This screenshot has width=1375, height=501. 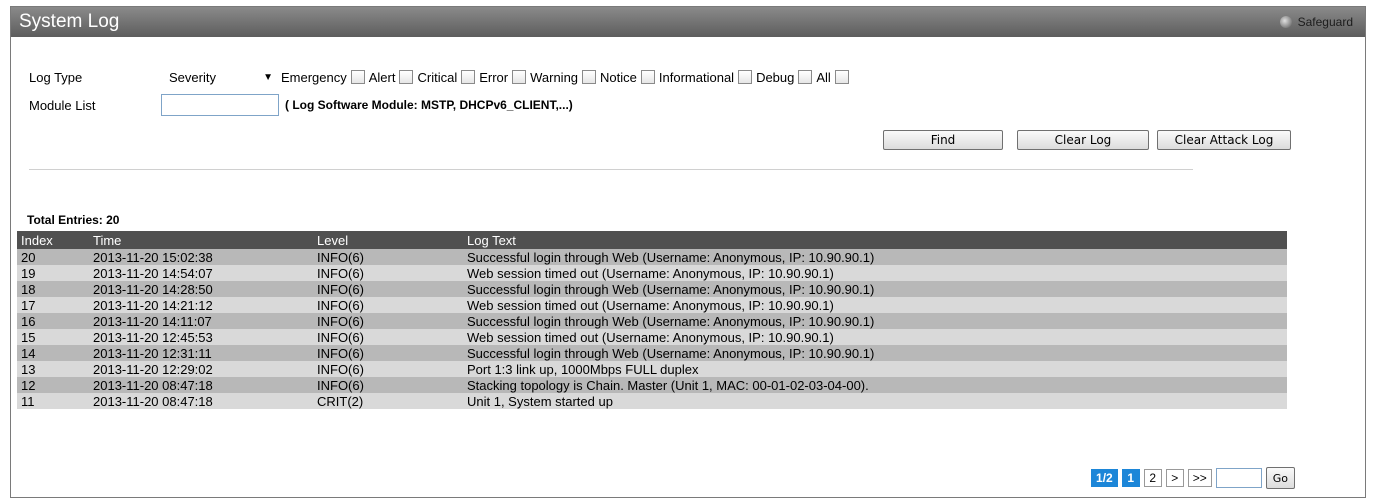 What do you see at coordinates (187, 321) in the screenshot?
I see `cell-time: 2013-11-20 14:11:07` at bounding box center [187, 321].